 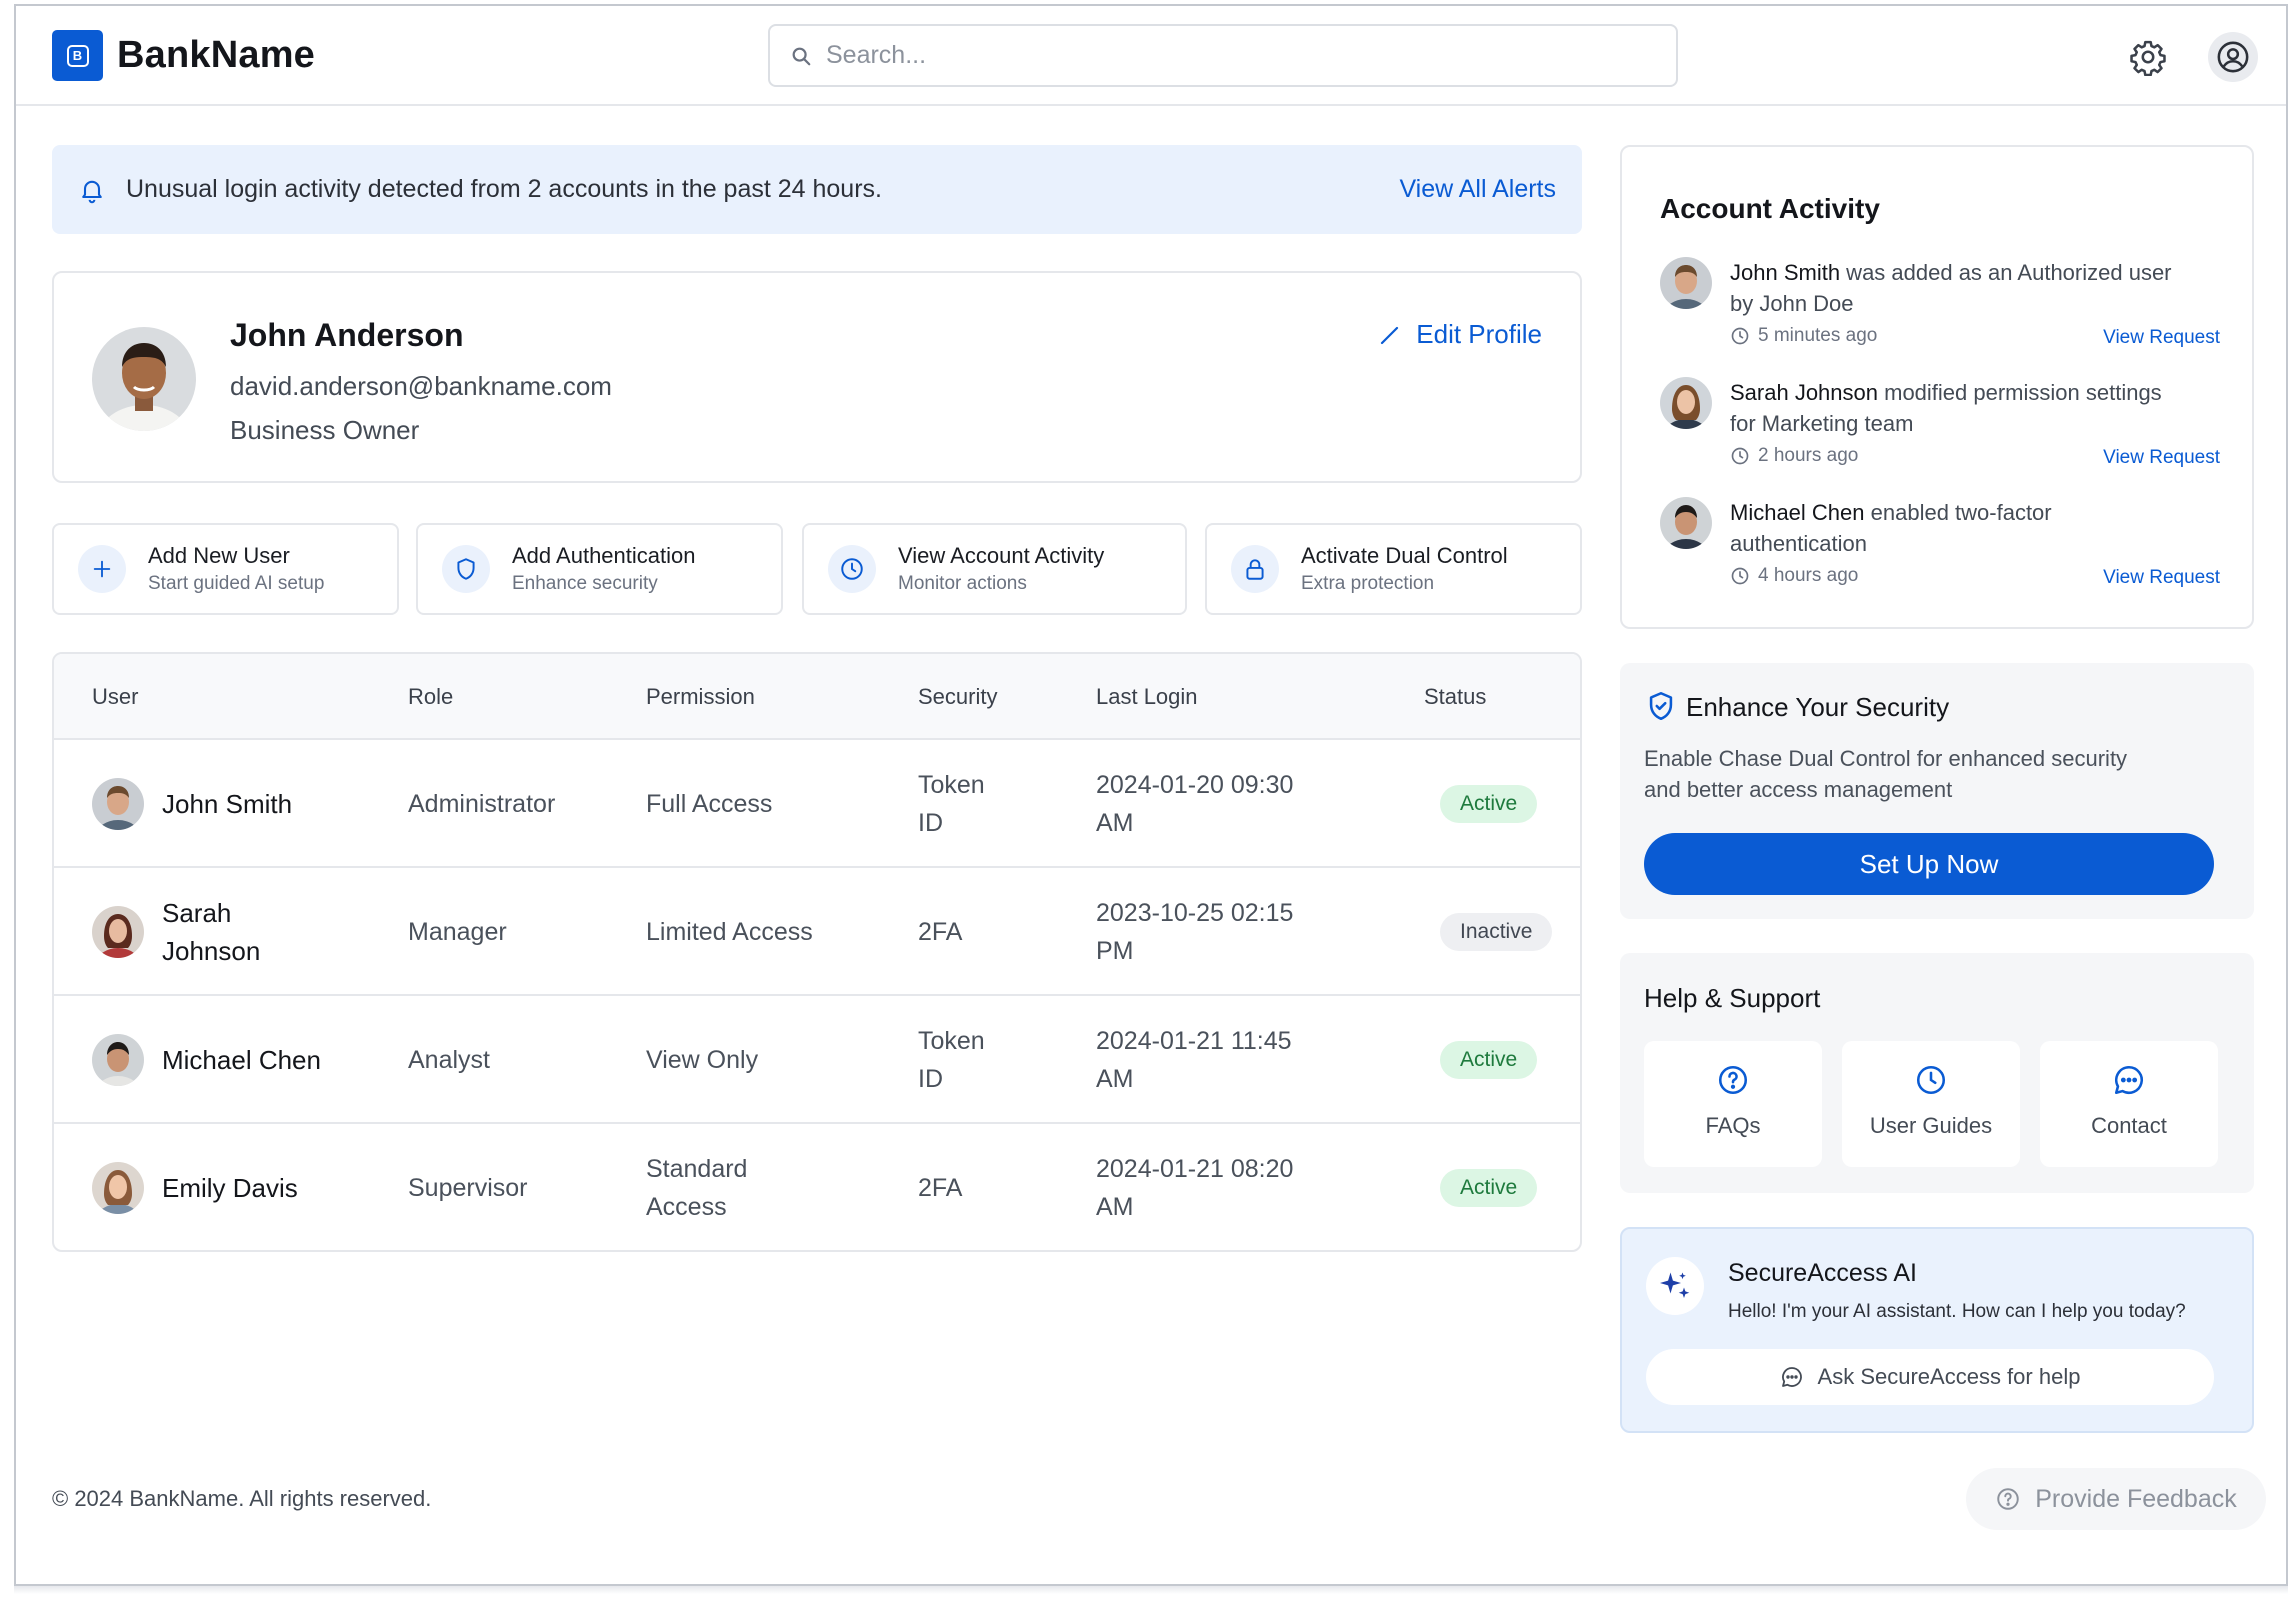 What do you see at coordinates (1195, 932) in the screenshot?
I see `user-last-login: 2023-10-25 02:15 PM` at bounding box center [1195, 932].